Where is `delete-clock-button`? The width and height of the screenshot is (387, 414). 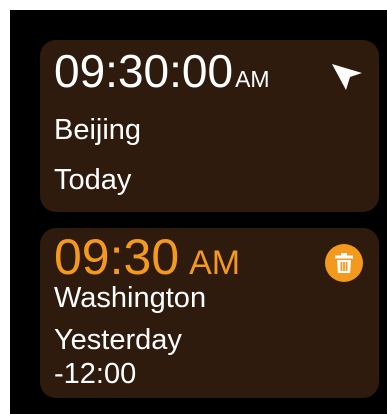 delete-clock-button is located at coordinates (344, 263).